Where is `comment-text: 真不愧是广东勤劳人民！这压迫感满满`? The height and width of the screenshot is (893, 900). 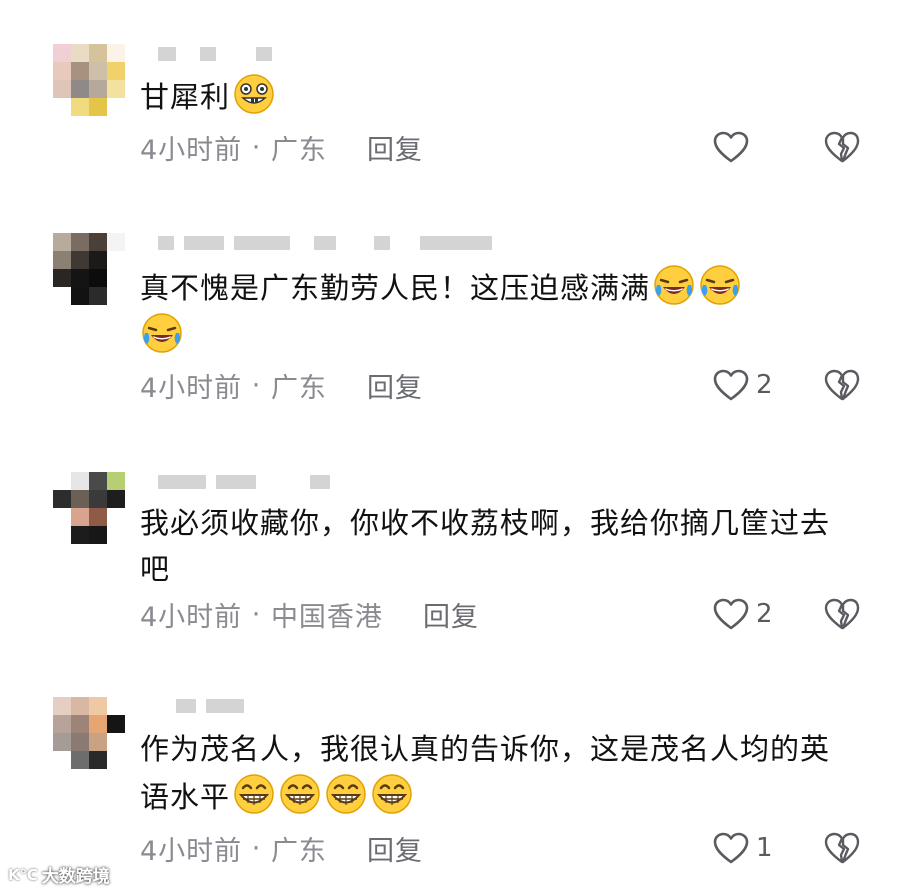
comment-text: 真不愧是广东勤劳人民！这压迫感满满 is located at coordinates (490, 311).